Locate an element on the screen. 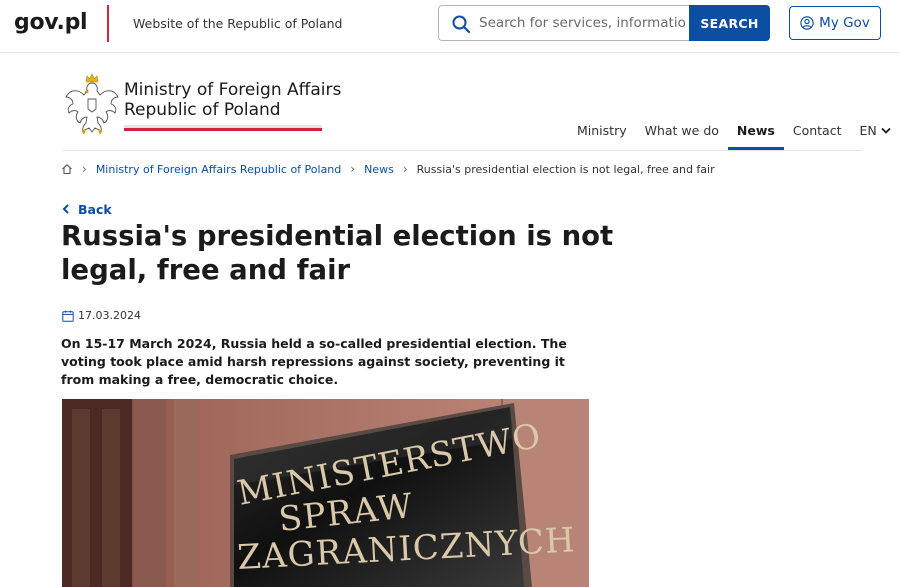 The width and height of the screenshot is (900, 587). ministry-flag-stripe is located at coordinates (223, 128).